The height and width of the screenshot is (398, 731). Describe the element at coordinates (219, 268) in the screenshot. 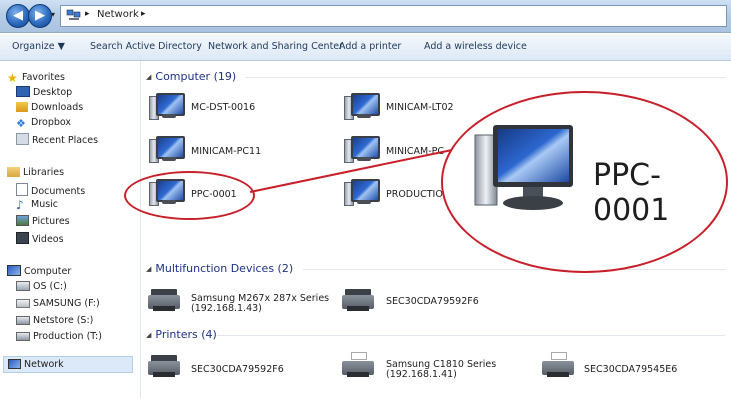

I see `group-header-multifunction: ◢ Multifunction Devices (2)` at that location.